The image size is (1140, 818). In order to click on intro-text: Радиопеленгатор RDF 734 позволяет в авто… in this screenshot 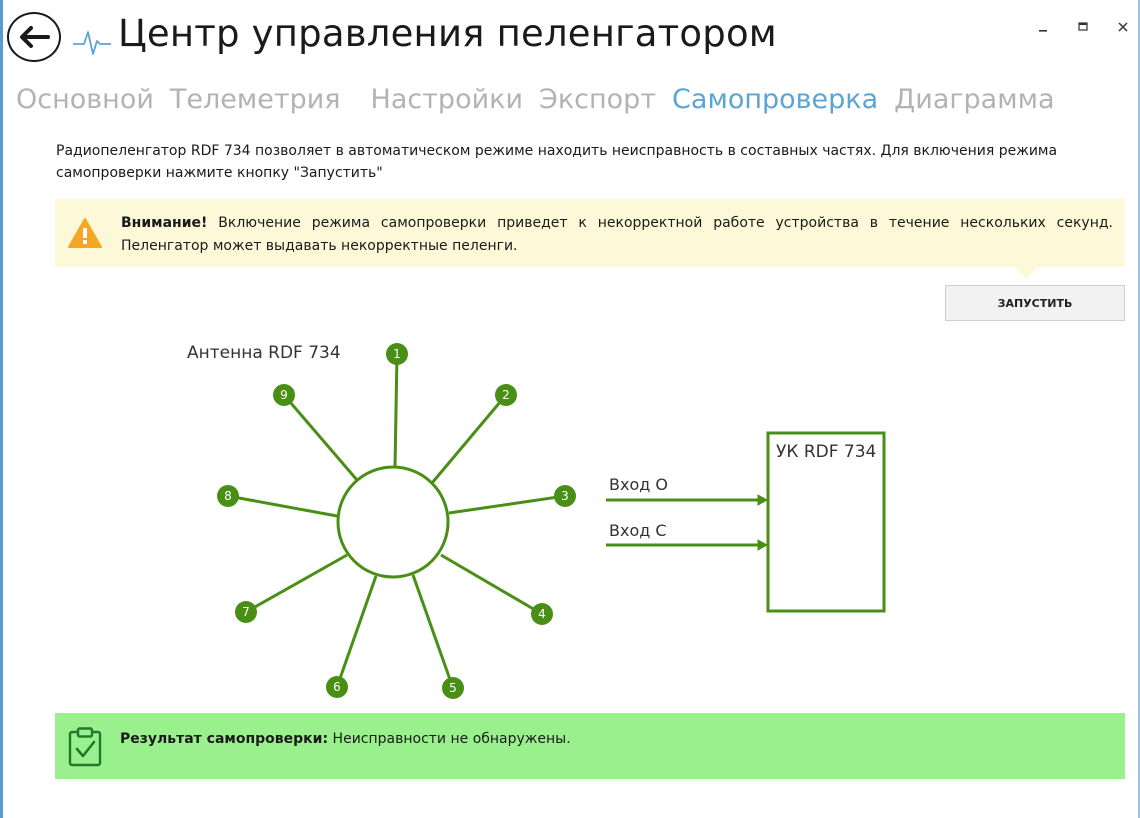, I will do `click(557, 162)`.